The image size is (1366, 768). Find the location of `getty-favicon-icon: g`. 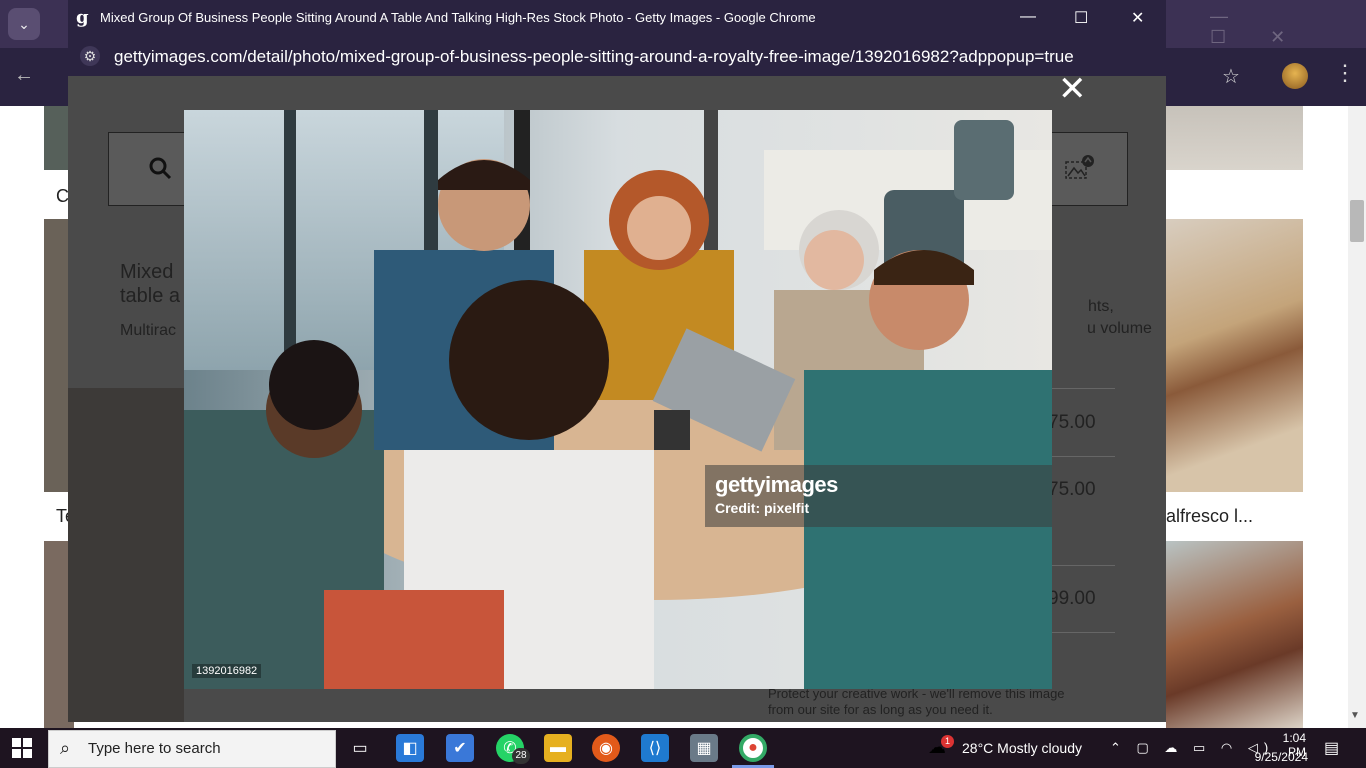

getty-favicon-icon: g is located at coordinates (82, 17).